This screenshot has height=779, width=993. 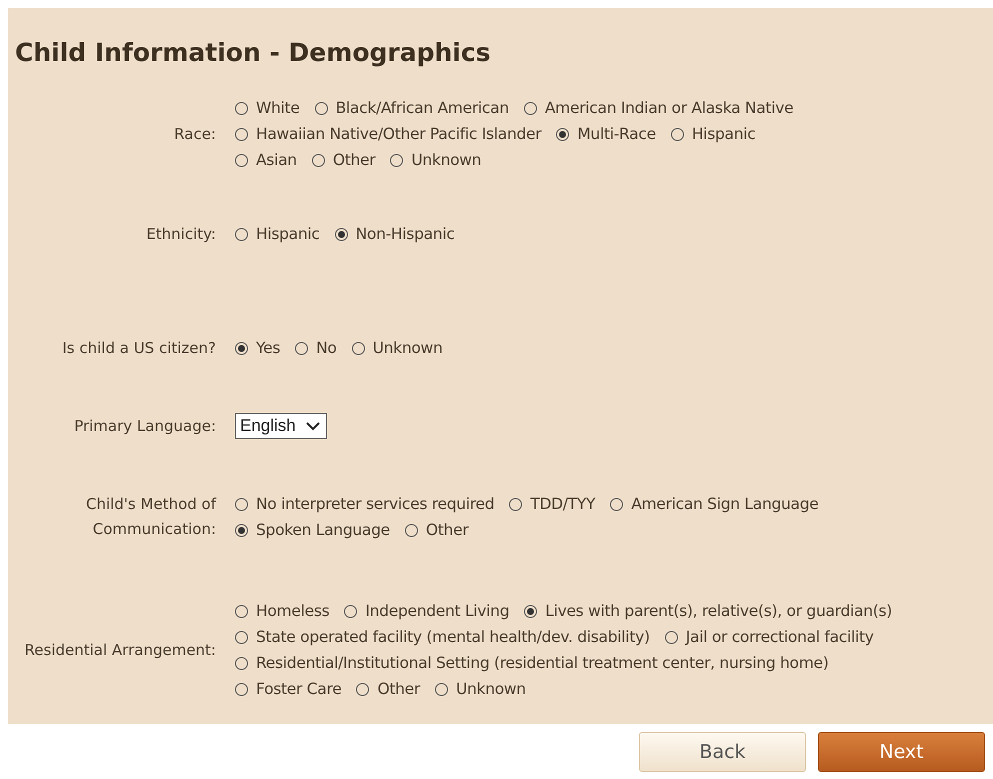 I want to click on radio-option: Black/African American, so click(x=411, y=108).